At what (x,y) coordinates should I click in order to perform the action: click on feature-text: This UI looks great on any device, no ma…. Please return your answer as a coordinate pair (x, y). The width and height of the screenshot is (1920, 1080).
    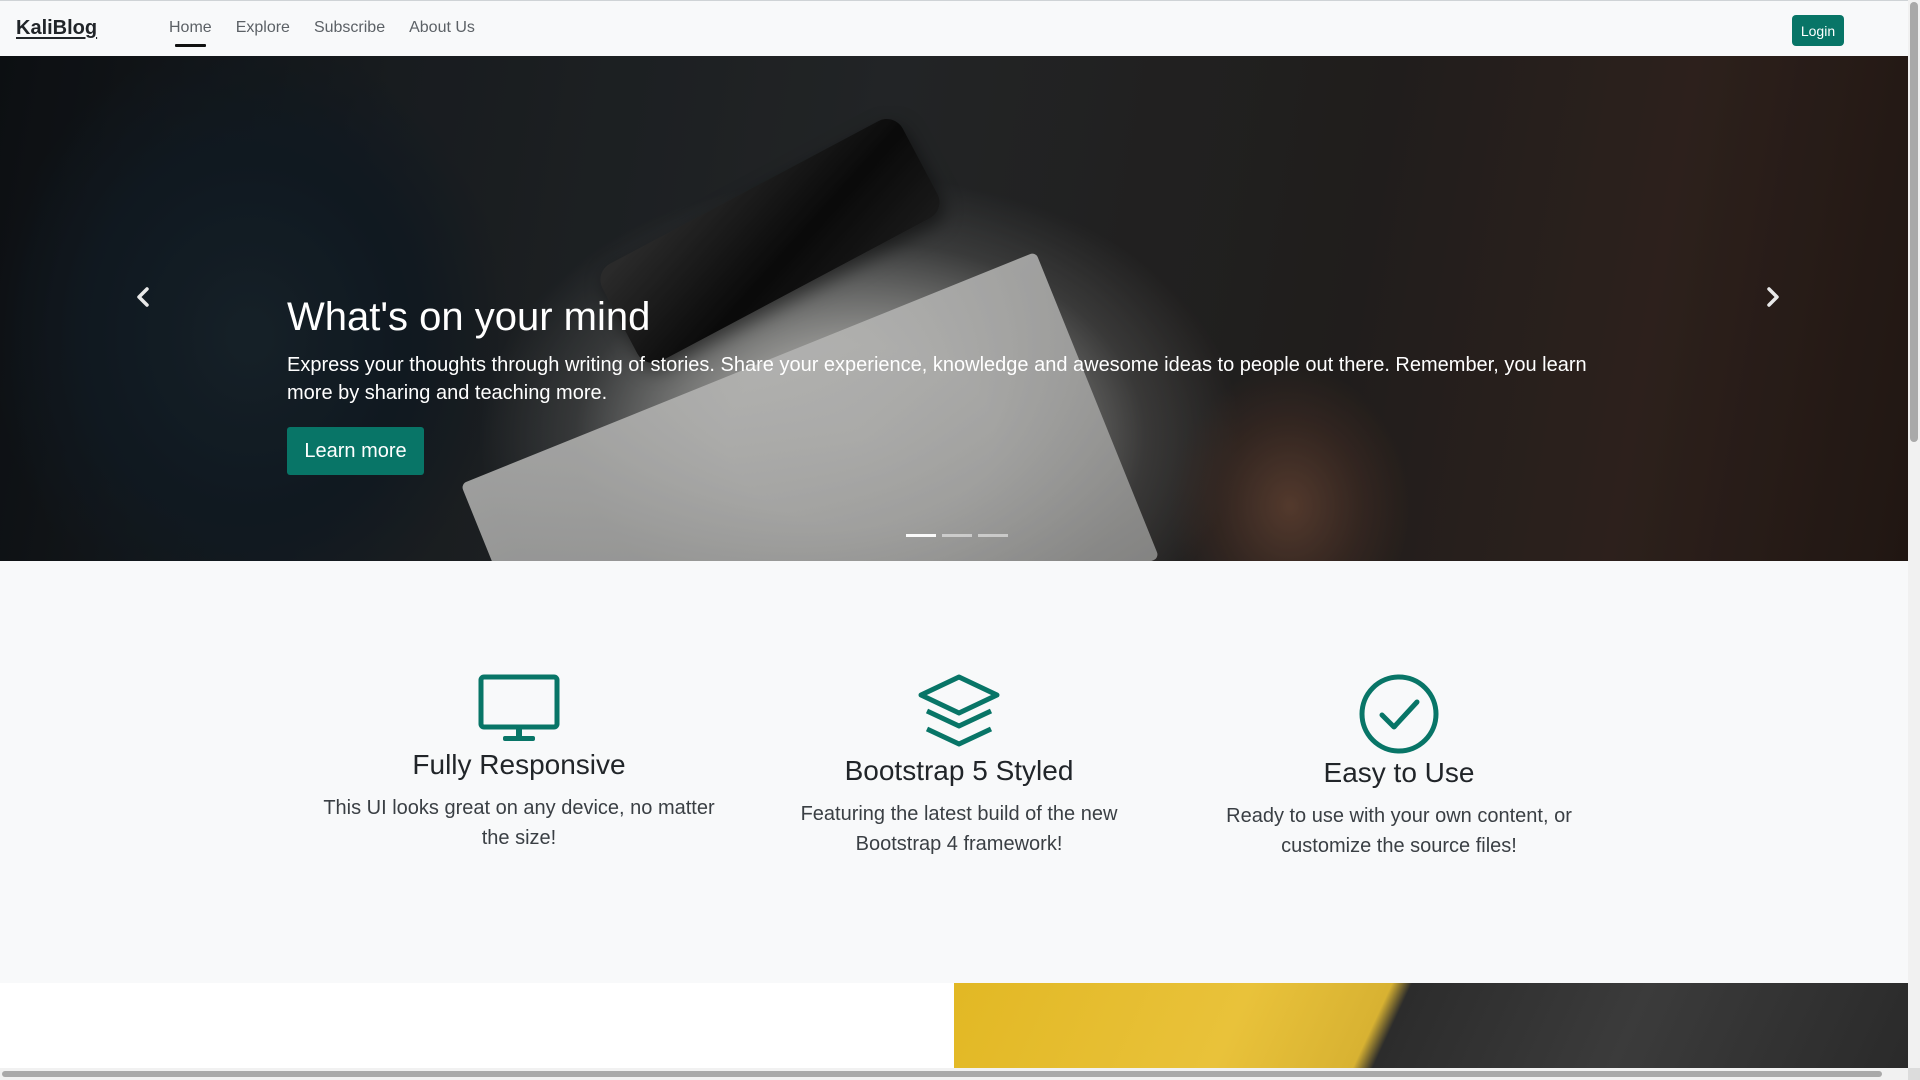
    Looking at the image, I should click on (519, 823).